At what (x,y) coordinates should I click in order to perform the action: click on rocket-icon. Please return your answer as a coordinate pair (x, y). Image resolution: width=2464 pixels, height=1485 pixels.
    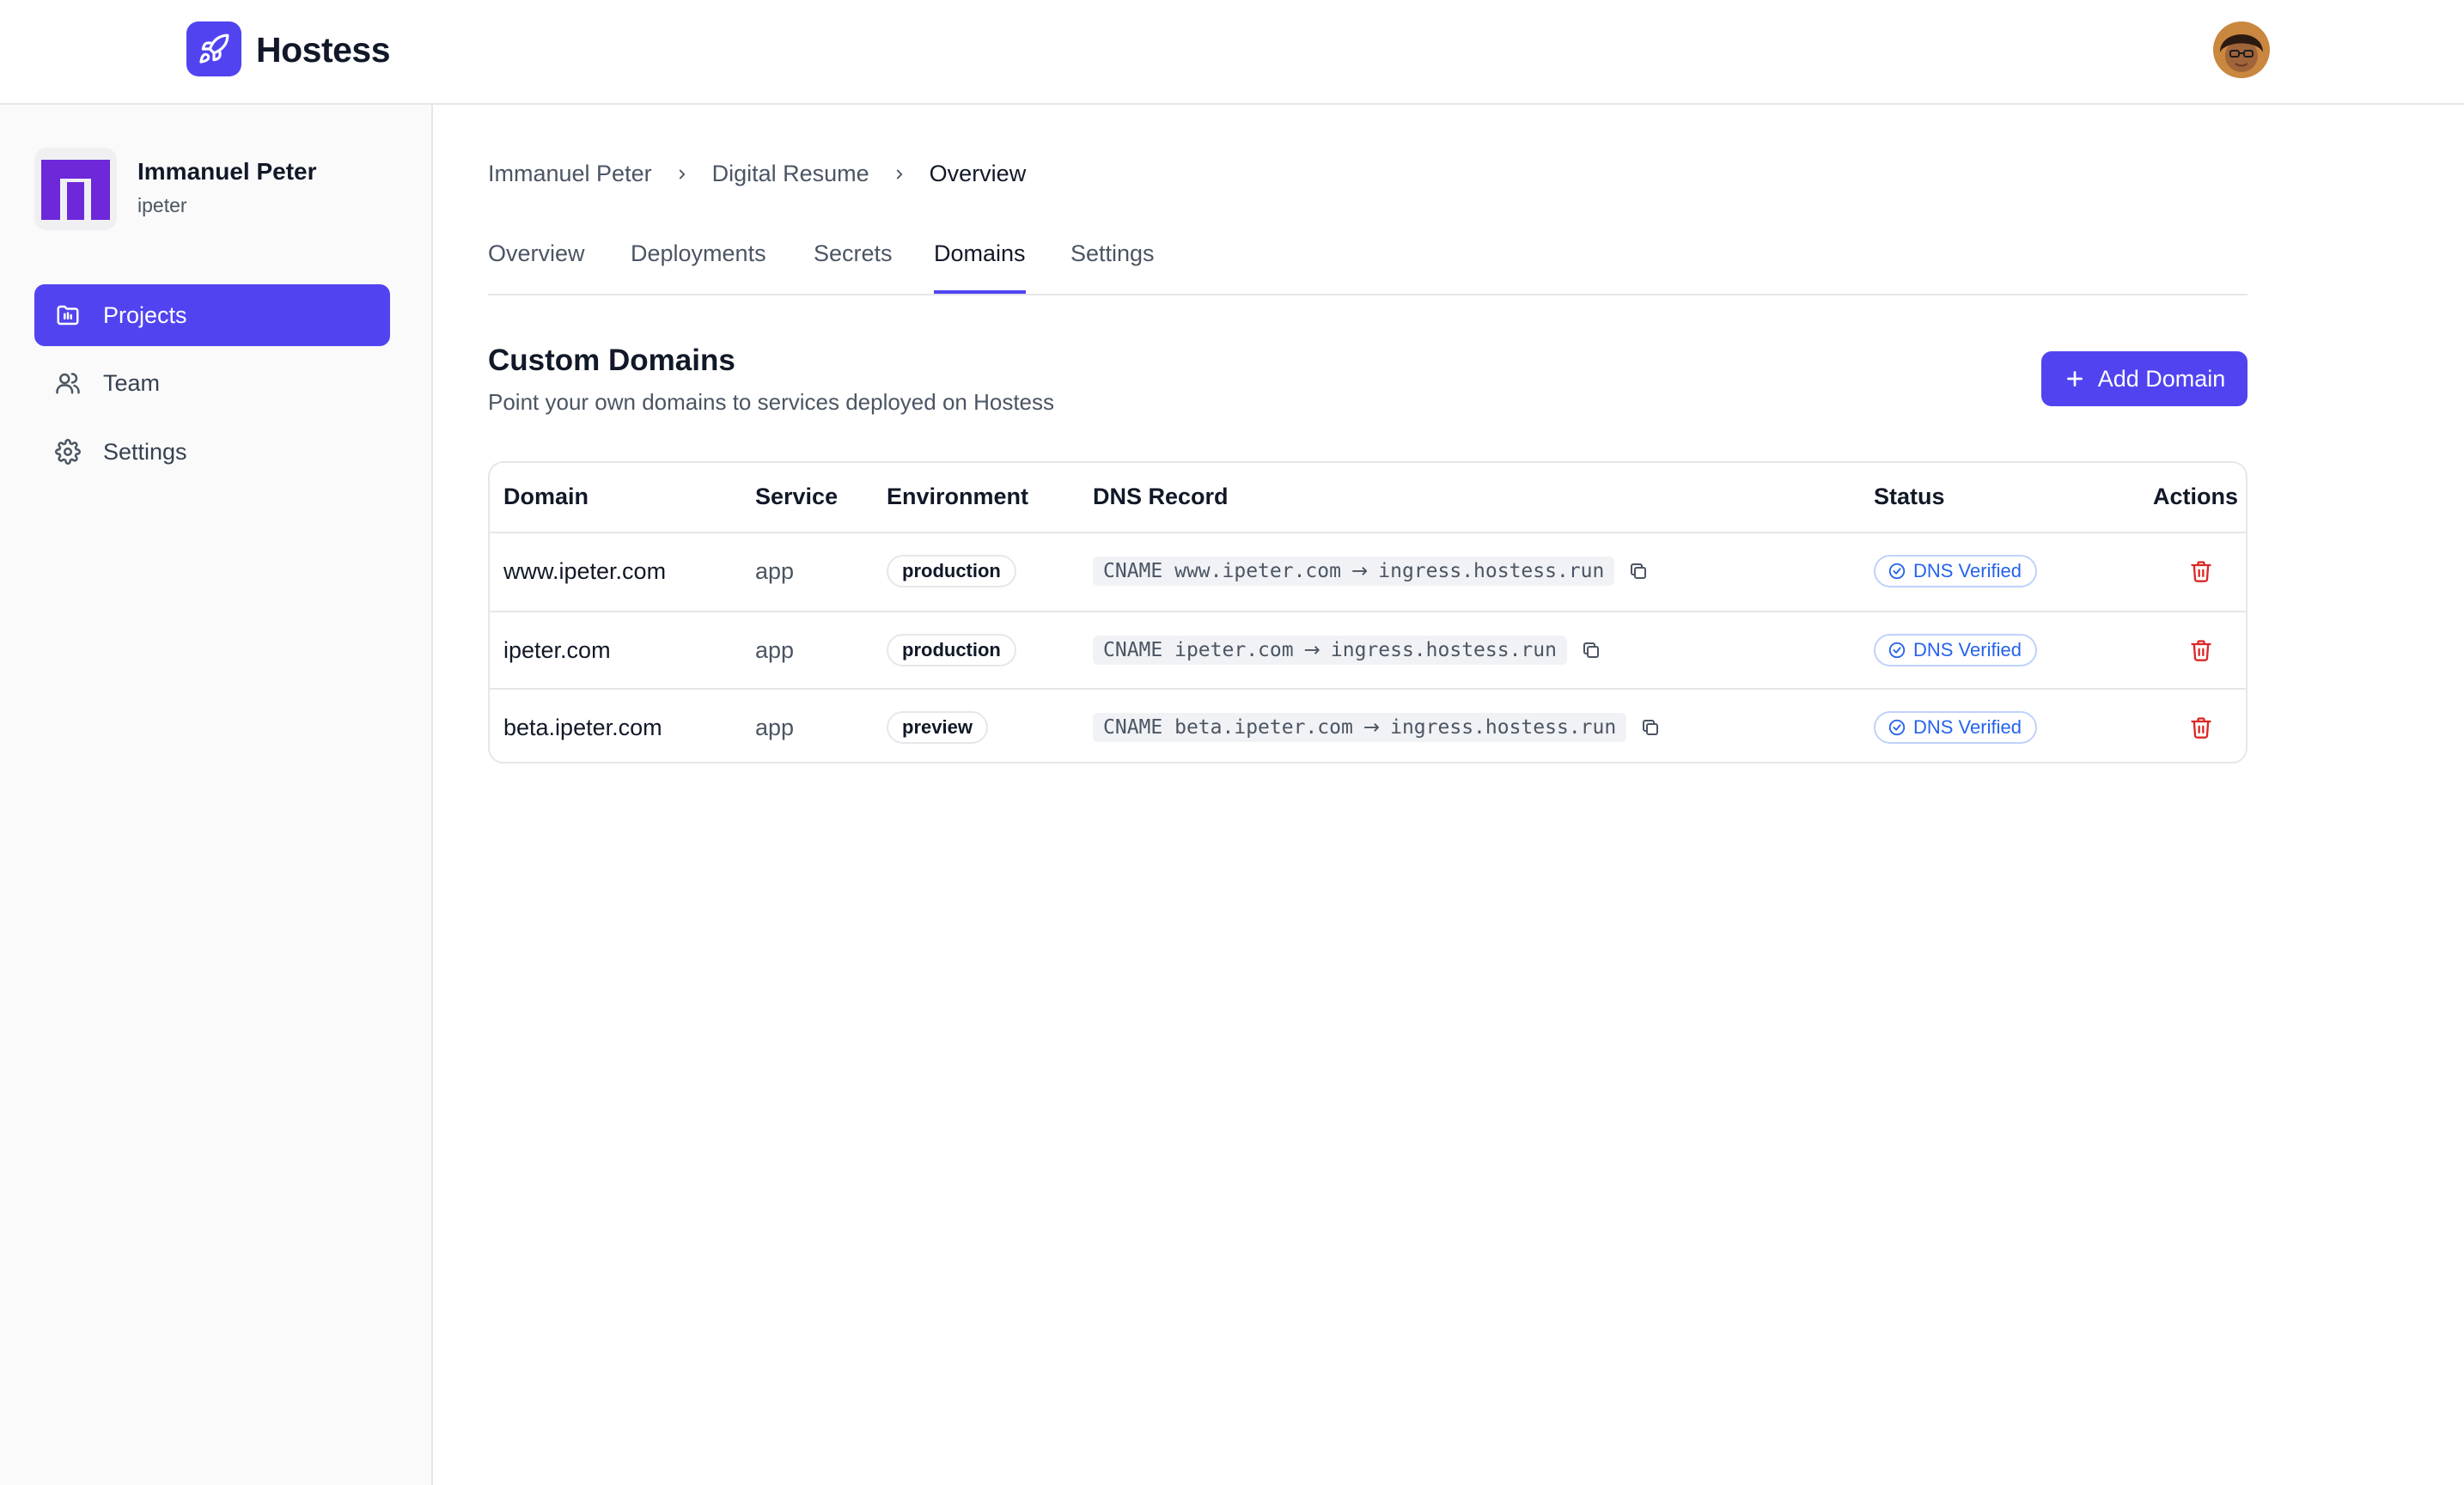
    Looking at the image, I should click on (213, 49).